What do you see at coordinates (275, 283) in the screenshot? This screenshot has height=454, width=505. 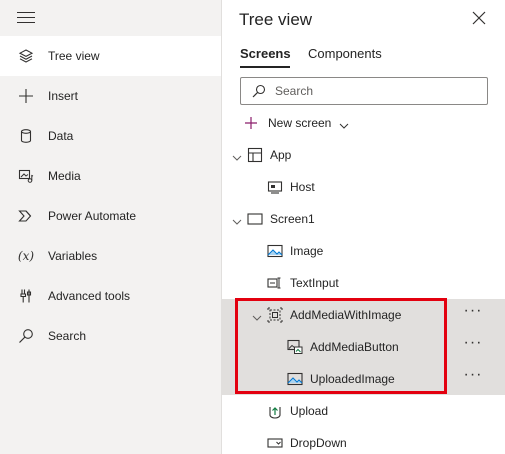 I see `text-input-icon` at bounding box center [275, 283].